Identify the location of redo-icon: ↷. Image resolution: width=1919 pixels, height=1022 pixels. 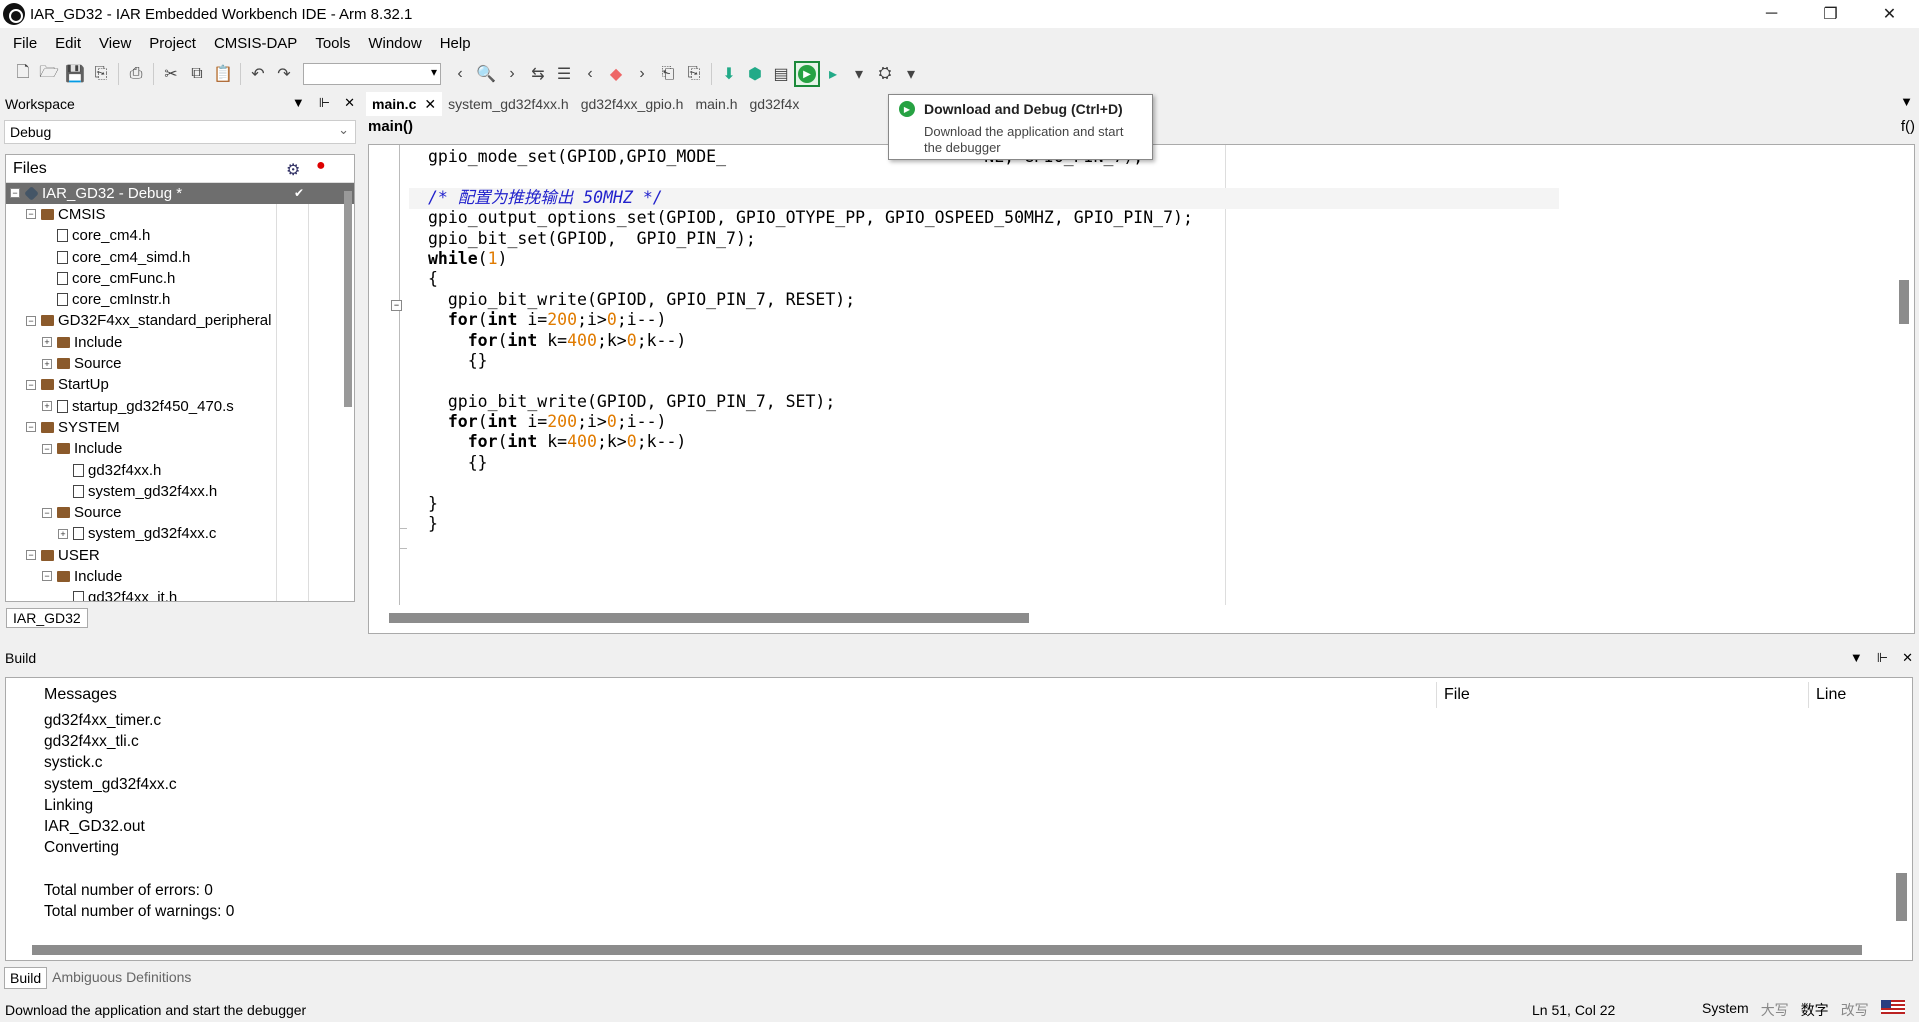
(284, 74).